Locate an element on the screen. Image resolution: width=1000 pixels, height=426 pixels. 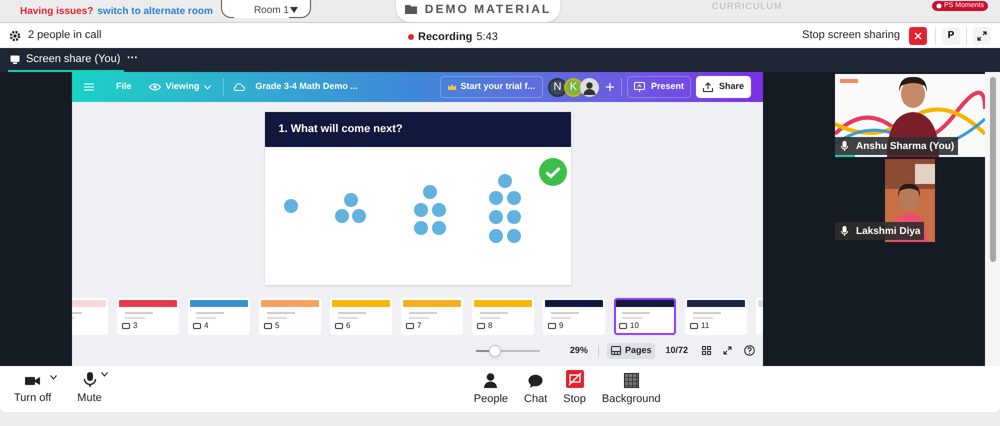
screen-icon is located at coordinates (15, 59).